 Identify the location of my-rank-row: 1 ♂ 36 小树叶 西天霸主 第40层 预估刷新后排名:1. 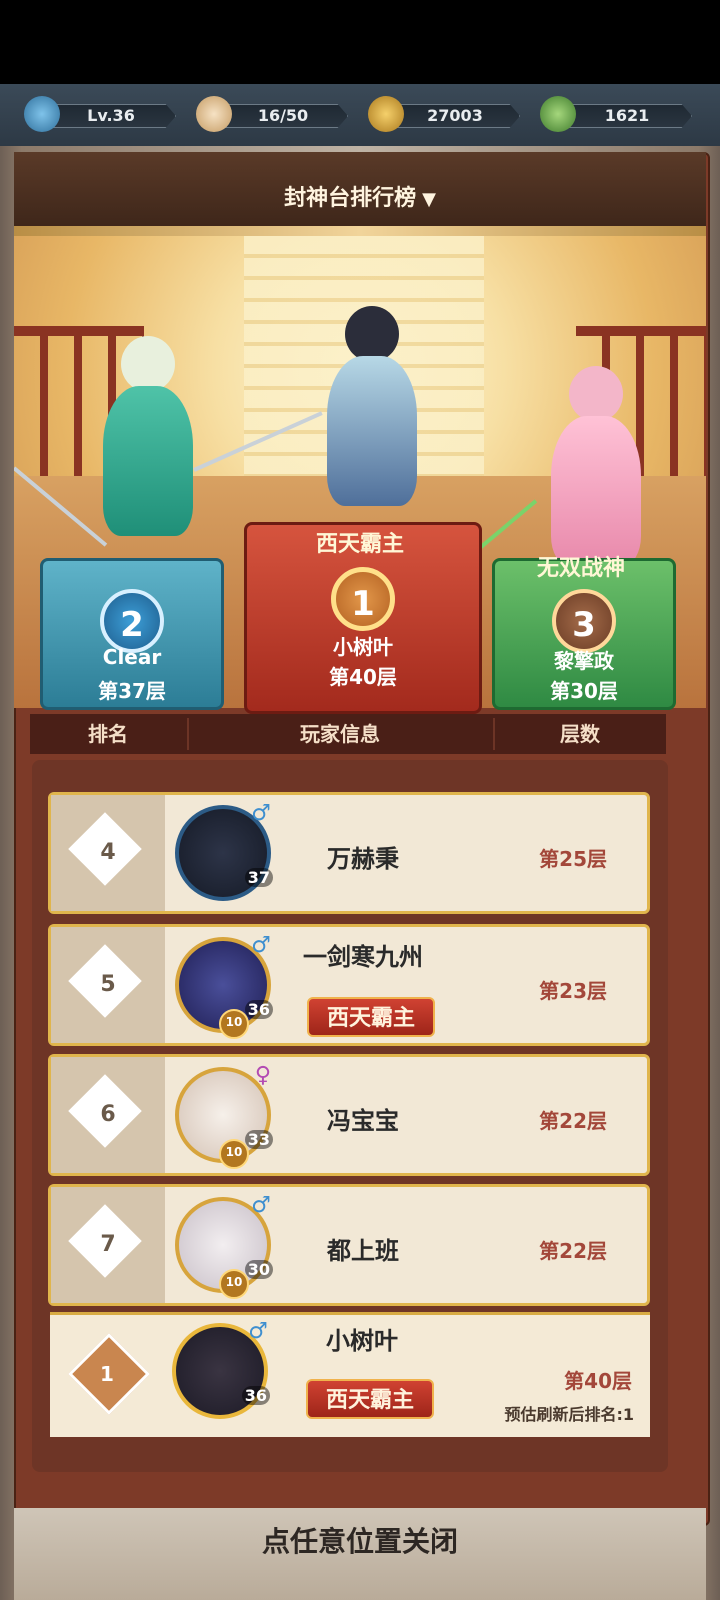
(350, 1374).